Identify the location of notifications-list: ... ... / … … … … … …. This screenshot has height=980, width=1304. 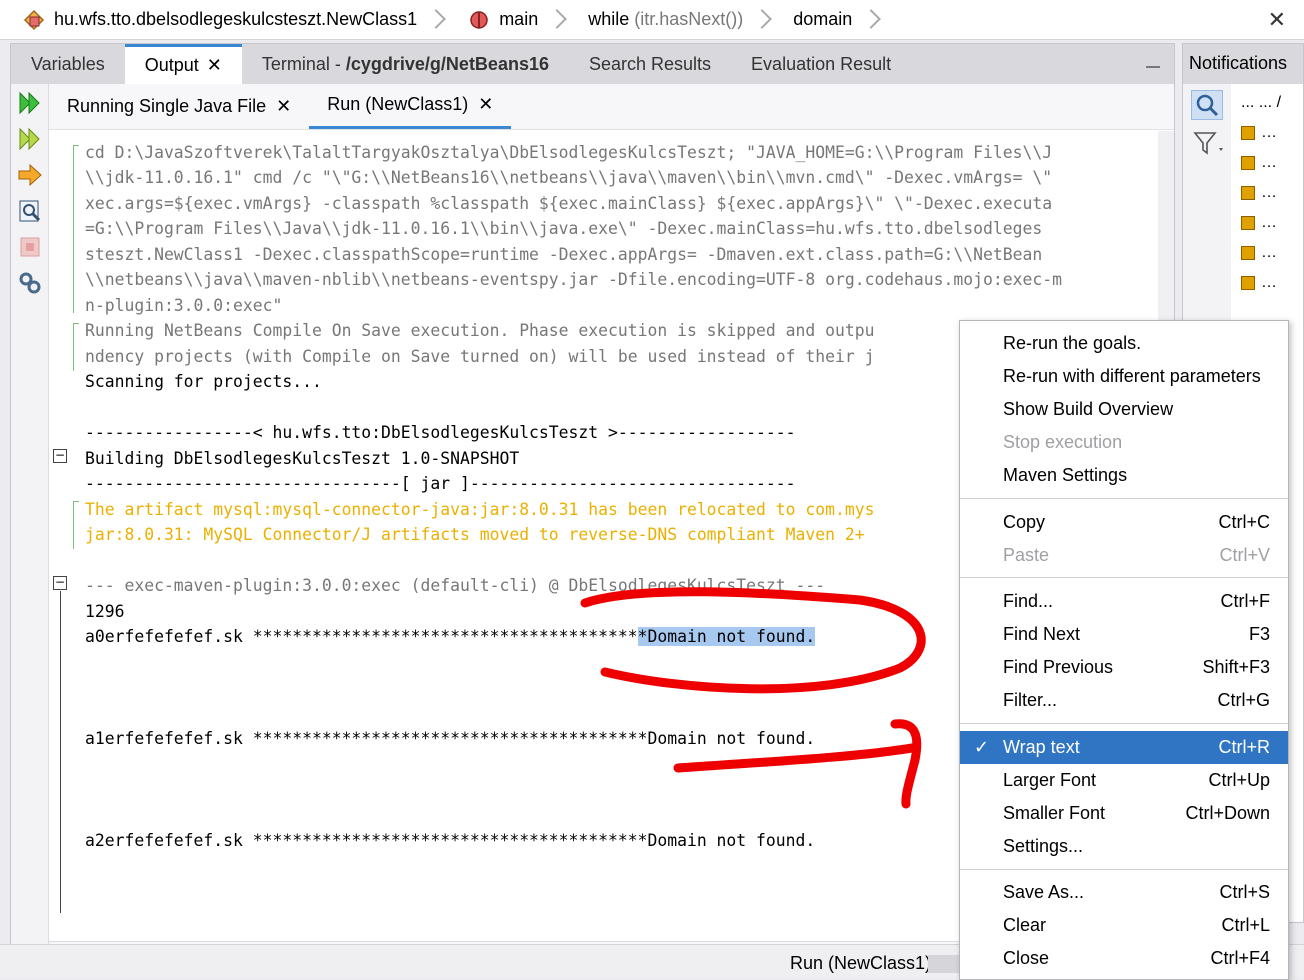
(1272, 193).